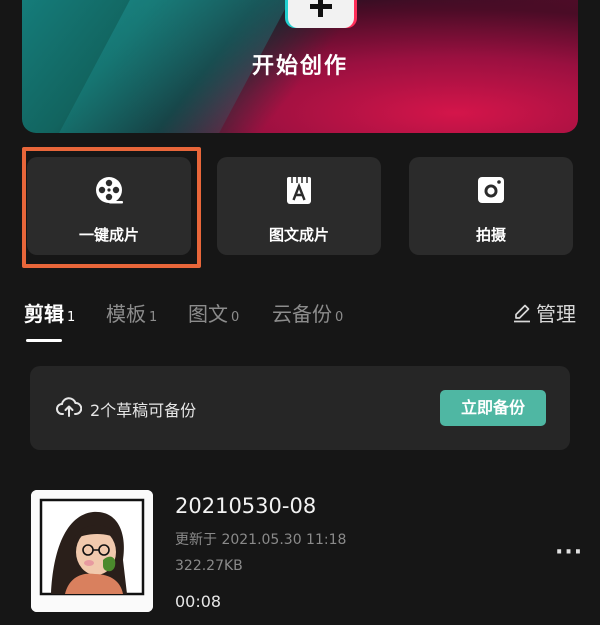  I want to click on more-icon: ···, so click(569, 552).